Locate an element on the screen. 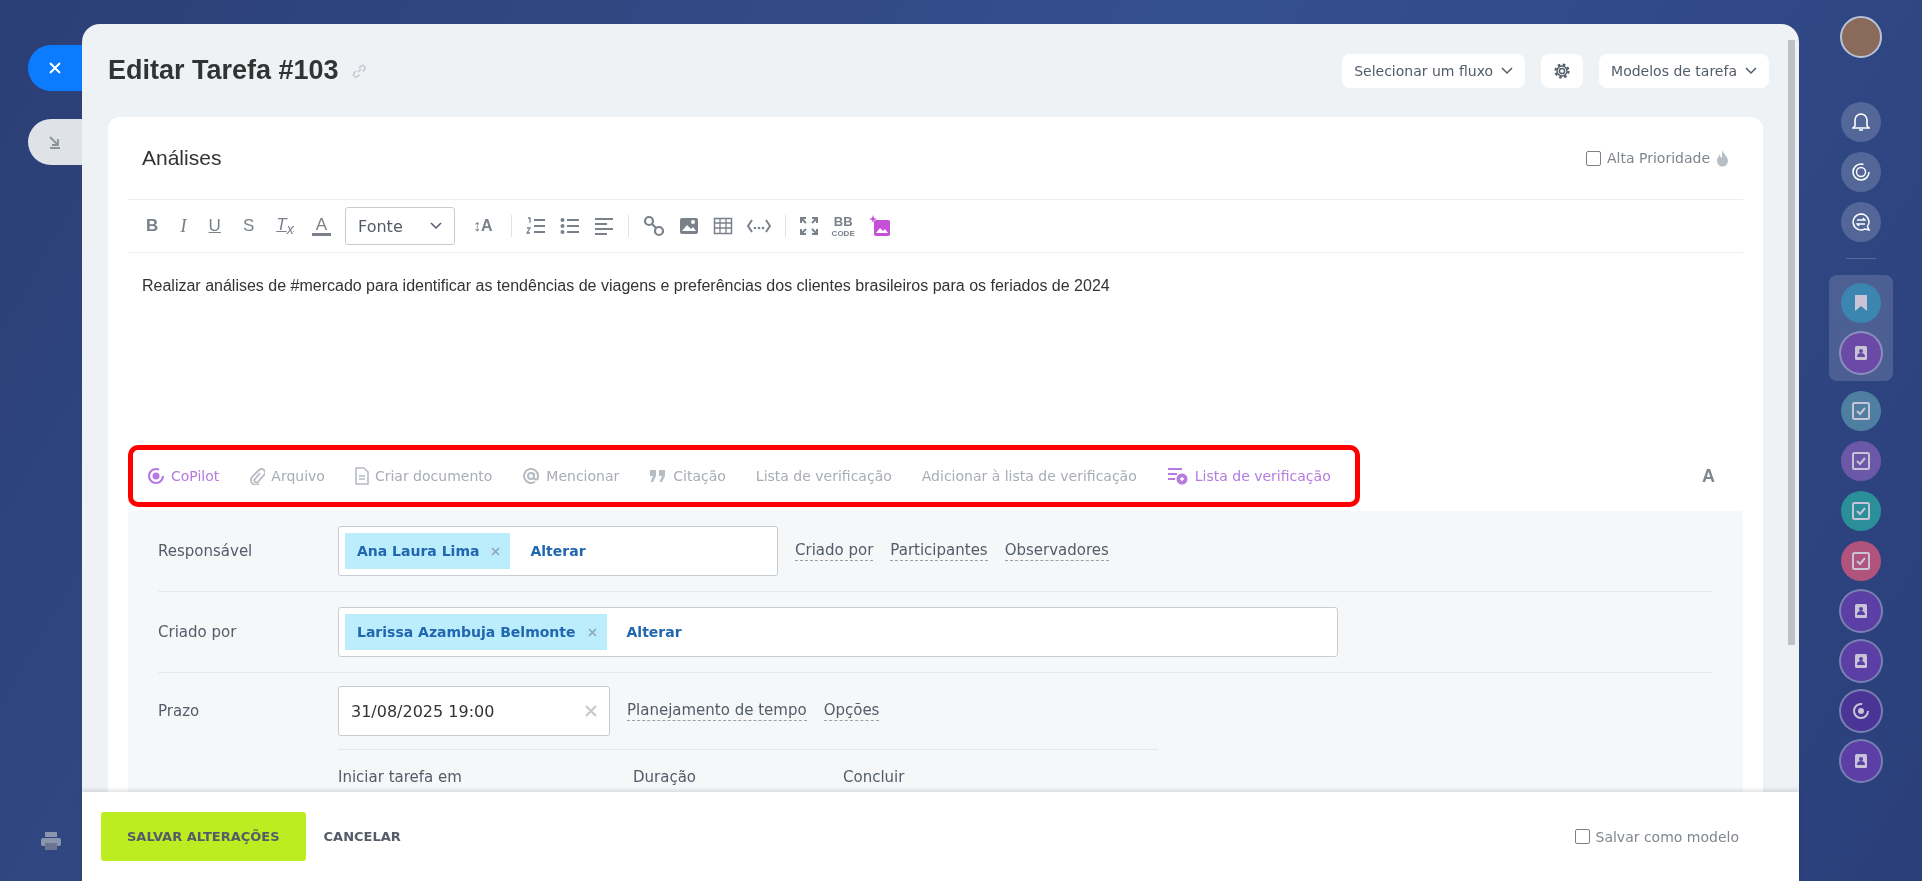 The width and height of the screenshot is (1922, 881). field-label: Prazo is located at coordinates (179, 711).